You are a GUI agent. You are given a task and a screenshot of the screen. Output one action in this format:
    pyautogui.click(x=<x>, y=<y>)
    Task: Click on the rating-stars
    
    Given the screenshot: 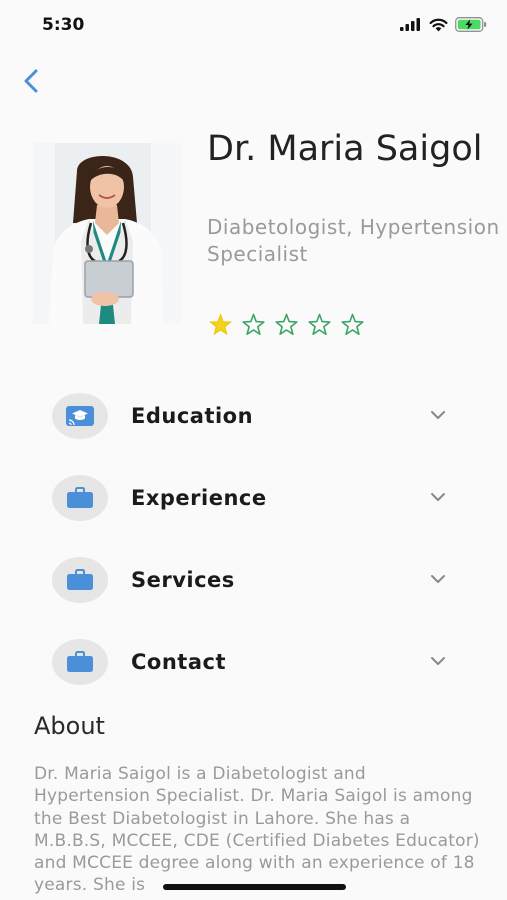 What is the action you would take?
    pyautogui.click(x=286, y=325)
    